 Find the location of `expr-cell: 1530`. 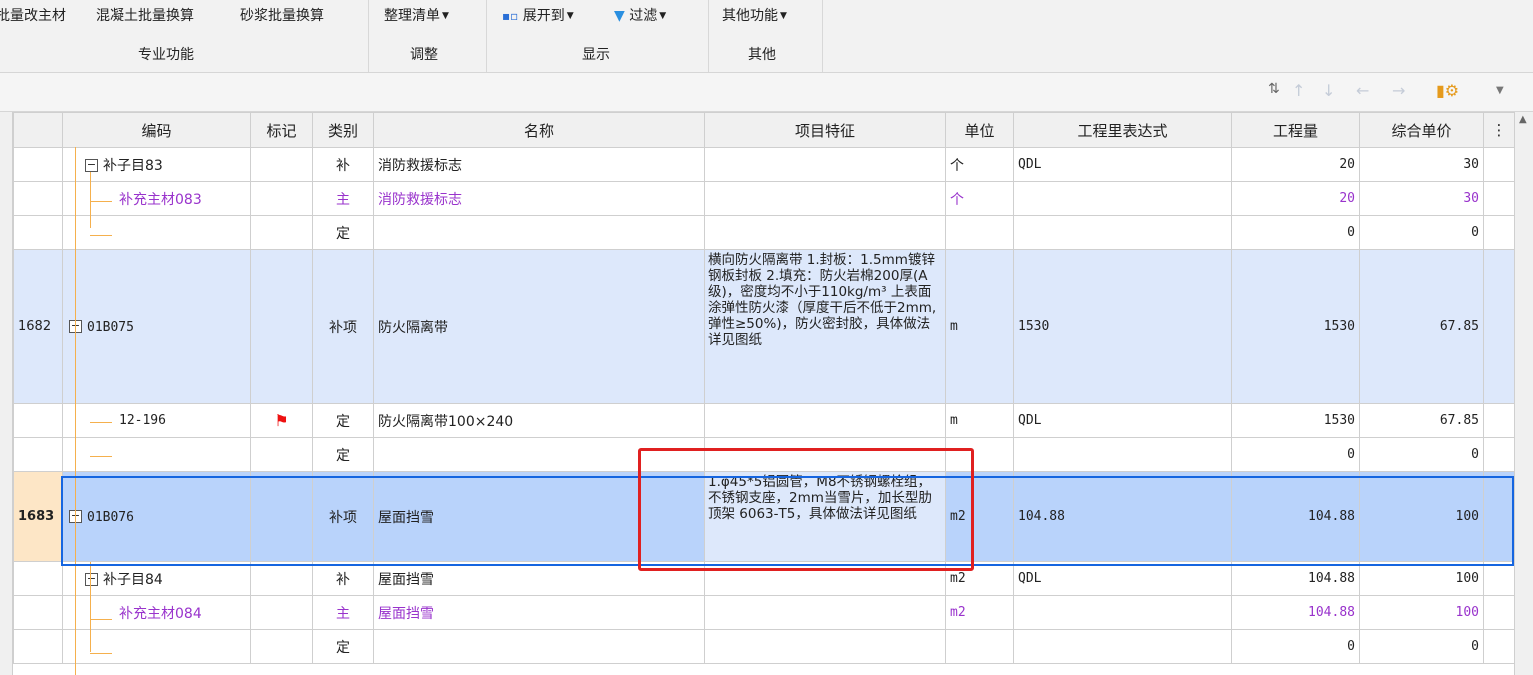

expr-cell: 1530 is located at coordinates (1122, 326).